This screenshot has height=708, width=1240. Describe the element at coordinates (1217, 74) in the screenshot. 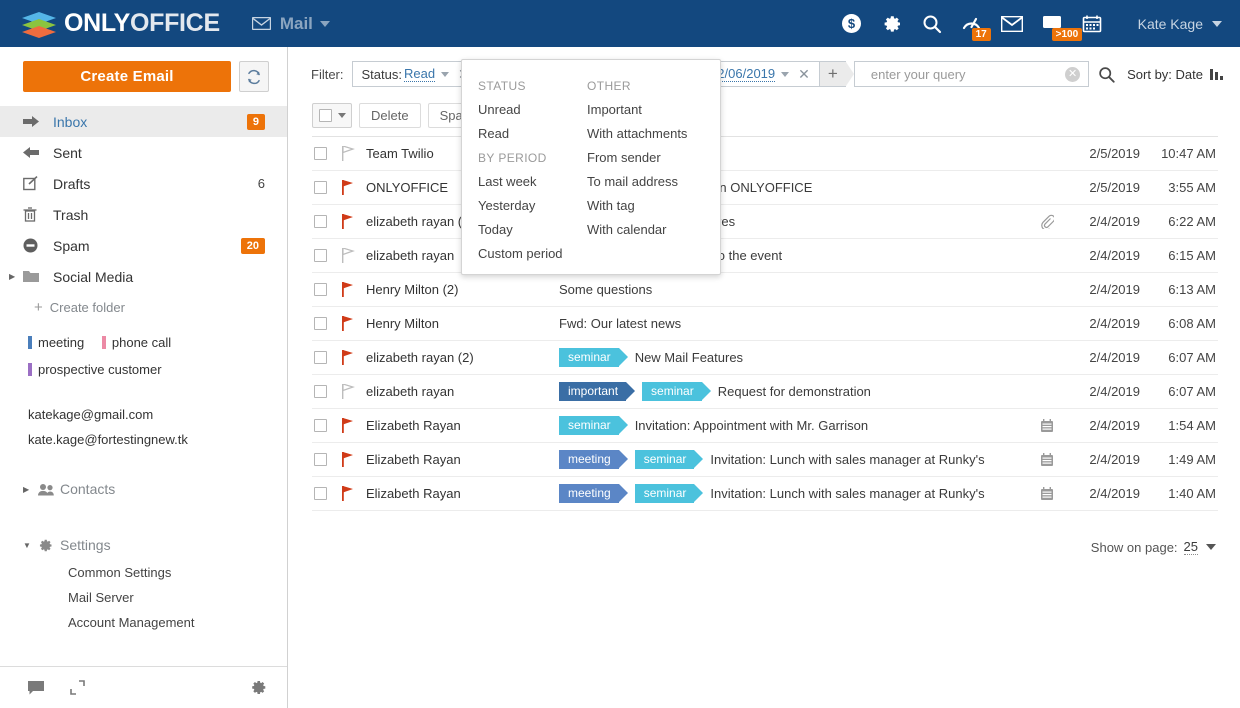

I see `sort-descending-icon` at that location.